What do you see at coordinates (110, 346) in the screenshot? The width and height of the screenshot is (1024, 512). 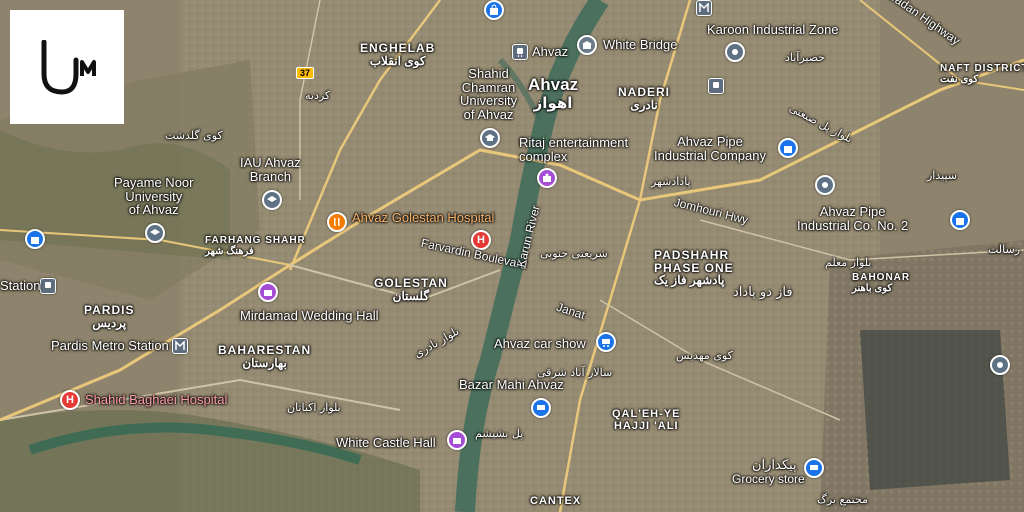 I see `place-pardis-metro-label: Pardis Metro Station` at bounding box center [110, 346].